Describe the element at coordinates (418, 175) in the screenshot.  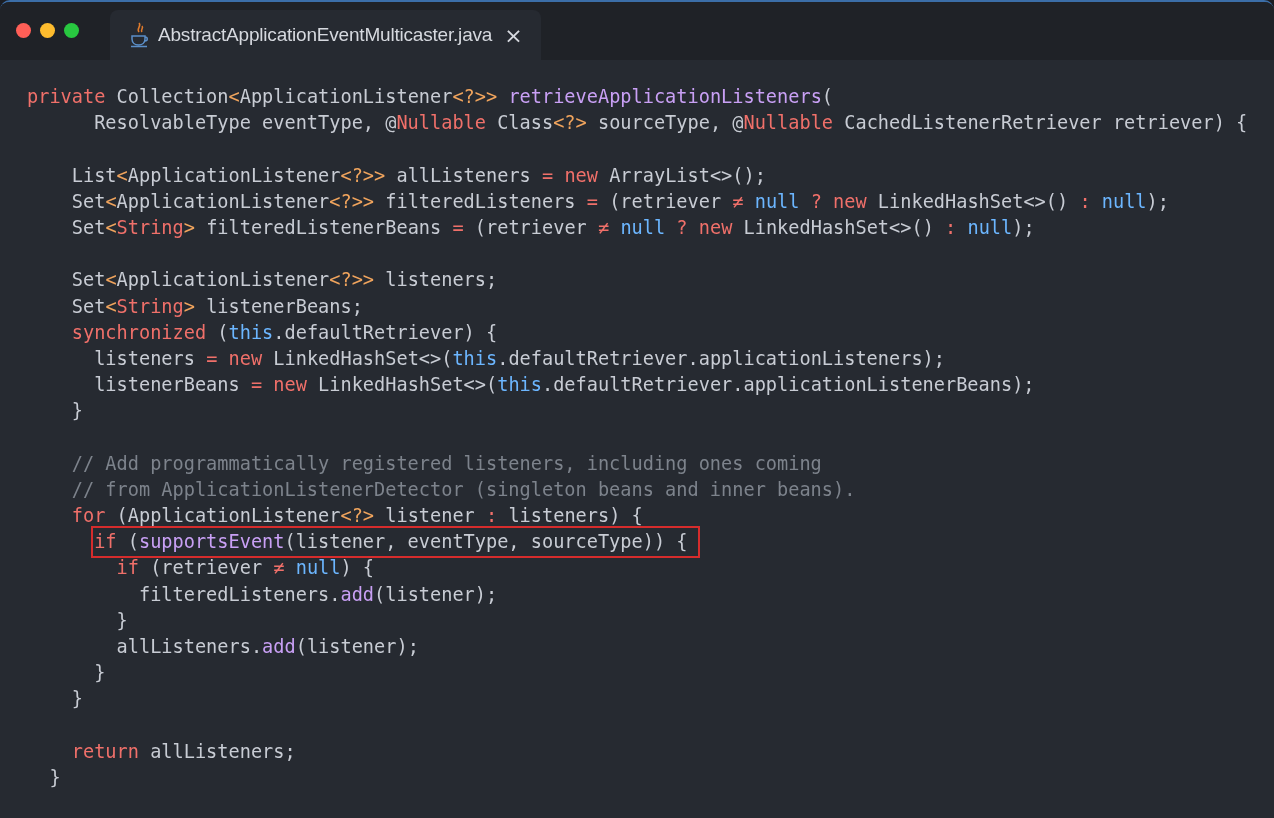
I see `code-line: List<ApplicationListener<?>> allListeners = new ArrayList<>();` at that location.